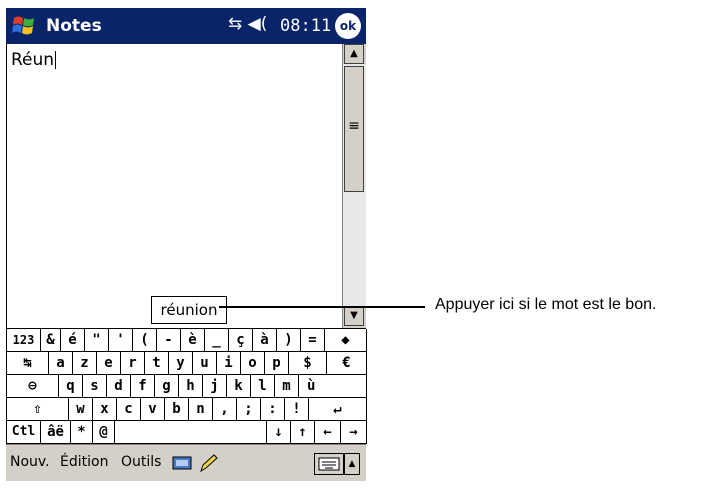  Describe the element at coordinates (354, 316) in the screenshot. I see `scroll-down-button: ▼` at that location.